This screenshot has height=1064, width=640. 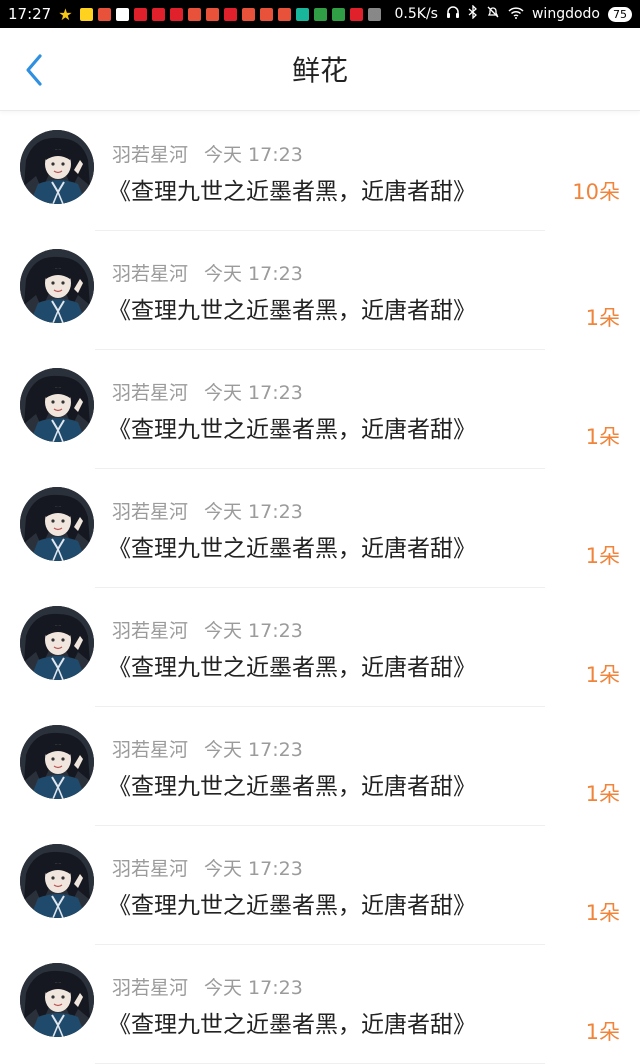 I want to click on status-bar: 17:27 ★ 0.5K/s wingdodo 75, so click(x=320, y=14).